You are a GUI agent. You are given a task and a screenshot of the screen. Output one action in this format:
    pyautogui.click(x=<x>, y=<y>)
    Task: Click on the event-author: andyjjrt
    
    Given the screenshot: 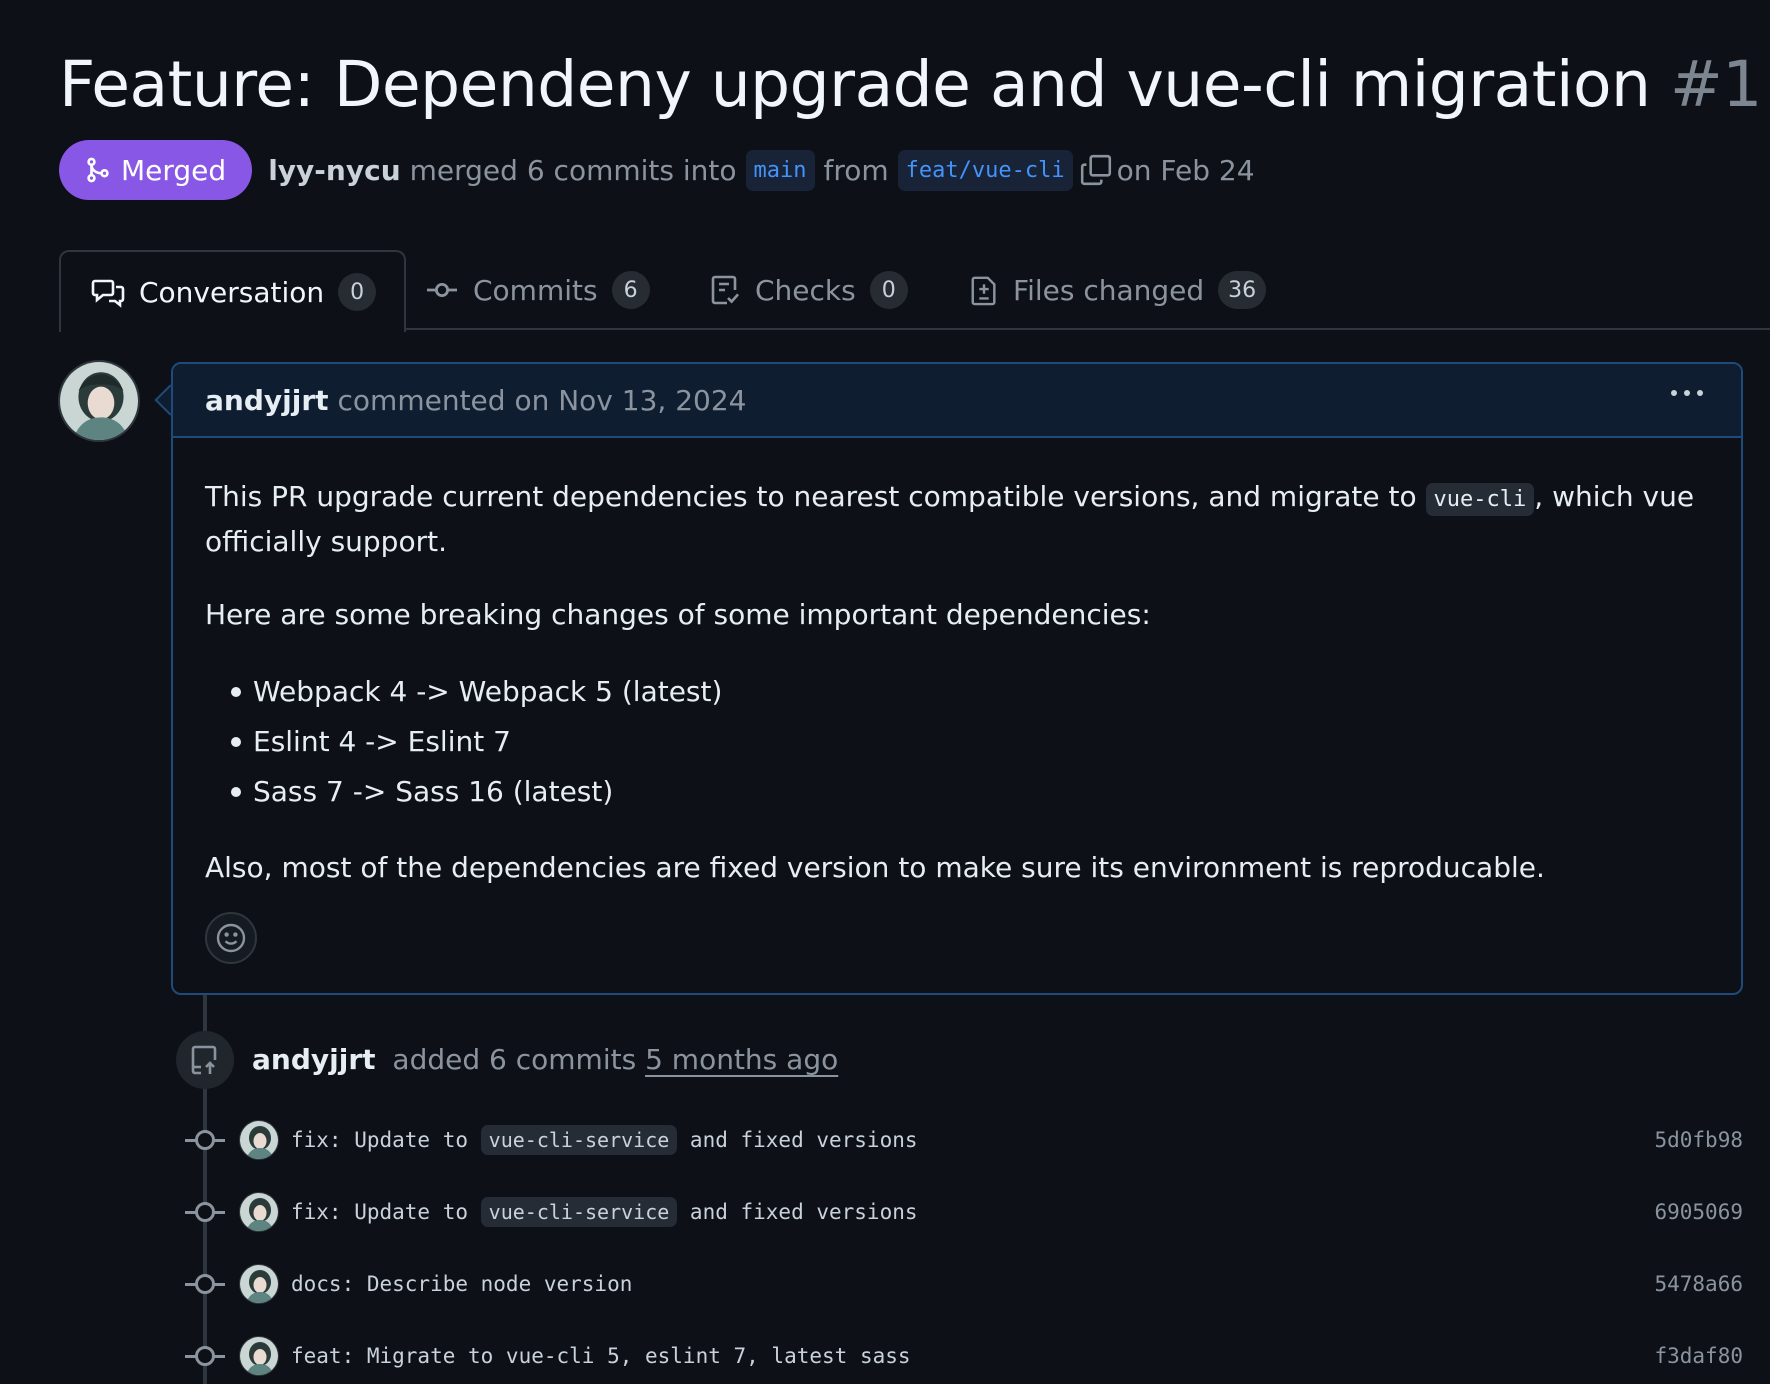 What is the action you would take?
    pyautogui.click(x=314, y=1059)
    